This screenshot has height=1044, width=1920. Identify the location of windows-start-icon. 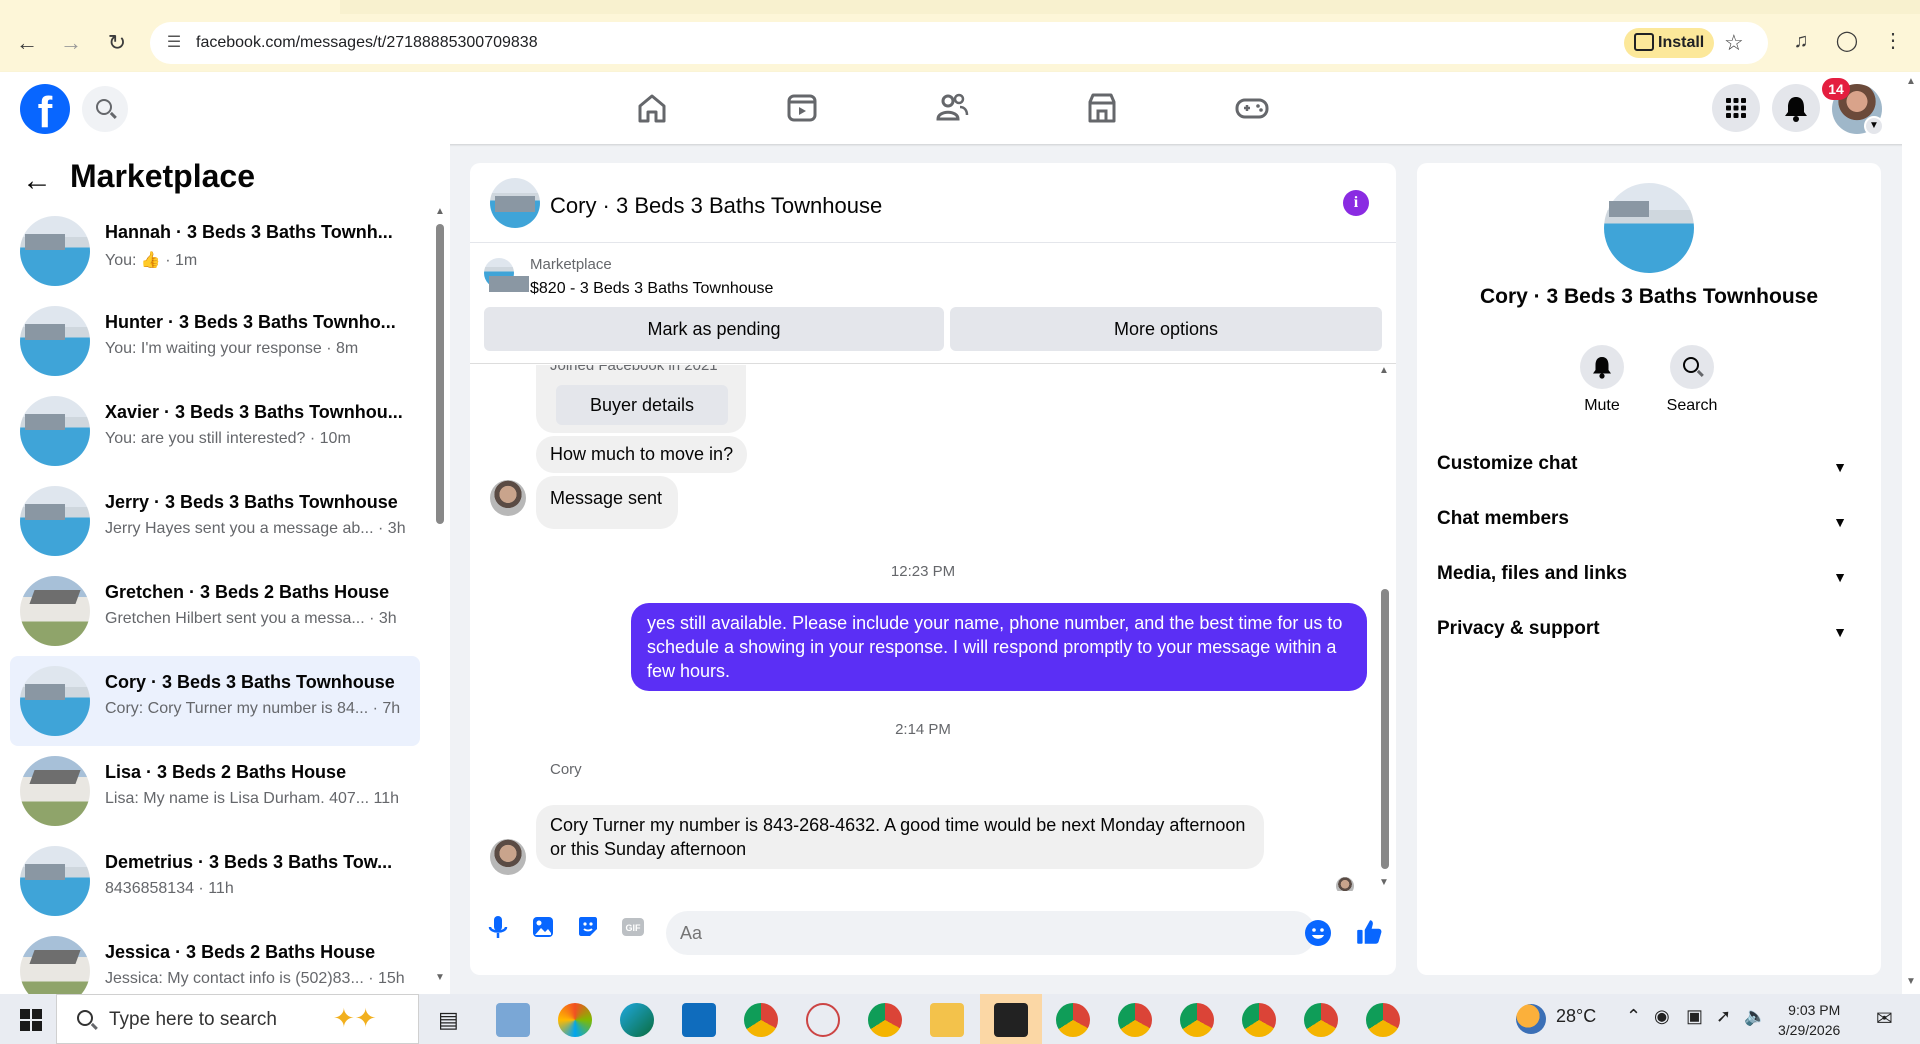
(31, 1020).